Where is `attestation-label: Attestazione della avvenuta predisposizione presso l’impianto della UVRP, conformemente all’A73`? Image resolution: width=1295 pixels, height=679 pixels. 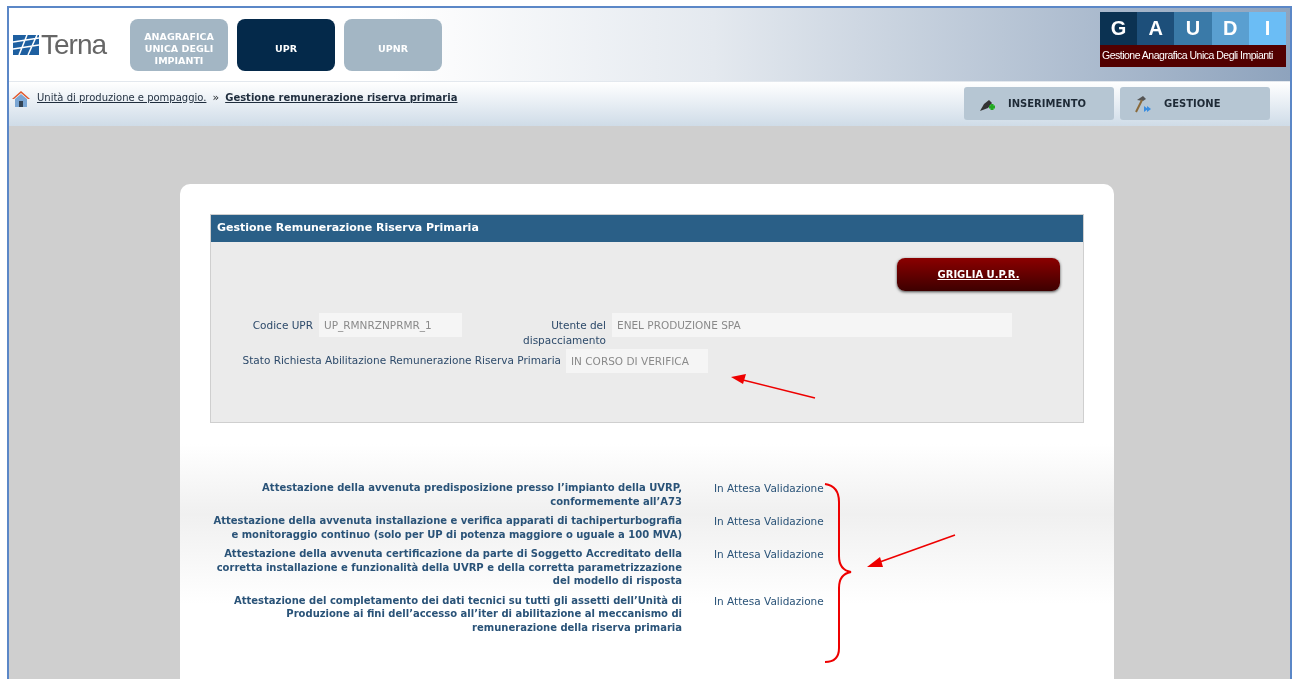 attestation-label: Attestazione della avvenuta predisposizione presso l’impianto della UVRP, conformemente all’A73 is located at coordinates (471, 494).